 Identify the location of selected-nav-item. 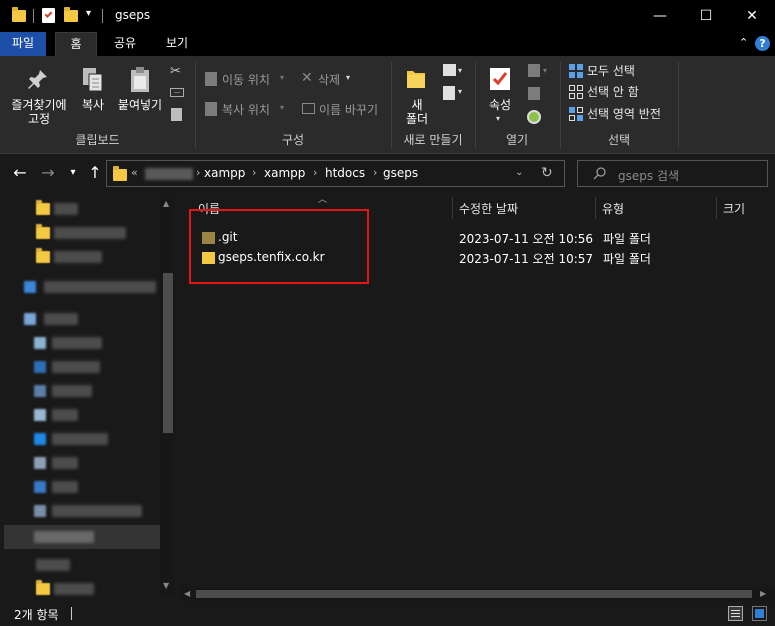
(82, 537).